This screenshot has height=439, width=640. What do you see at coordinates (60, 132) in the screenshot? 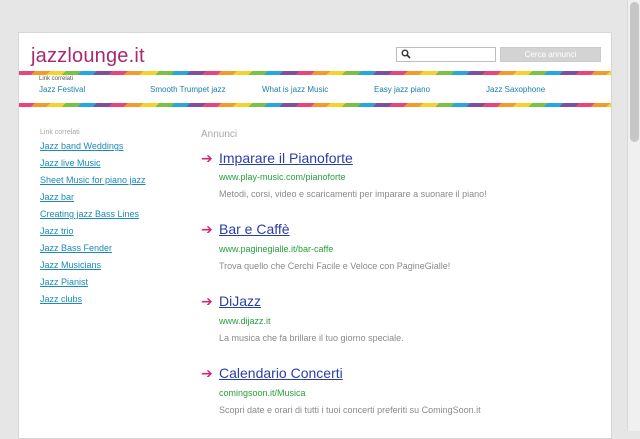
I see `sidebar-title: Link correlati` at bounding box center [60, 132].